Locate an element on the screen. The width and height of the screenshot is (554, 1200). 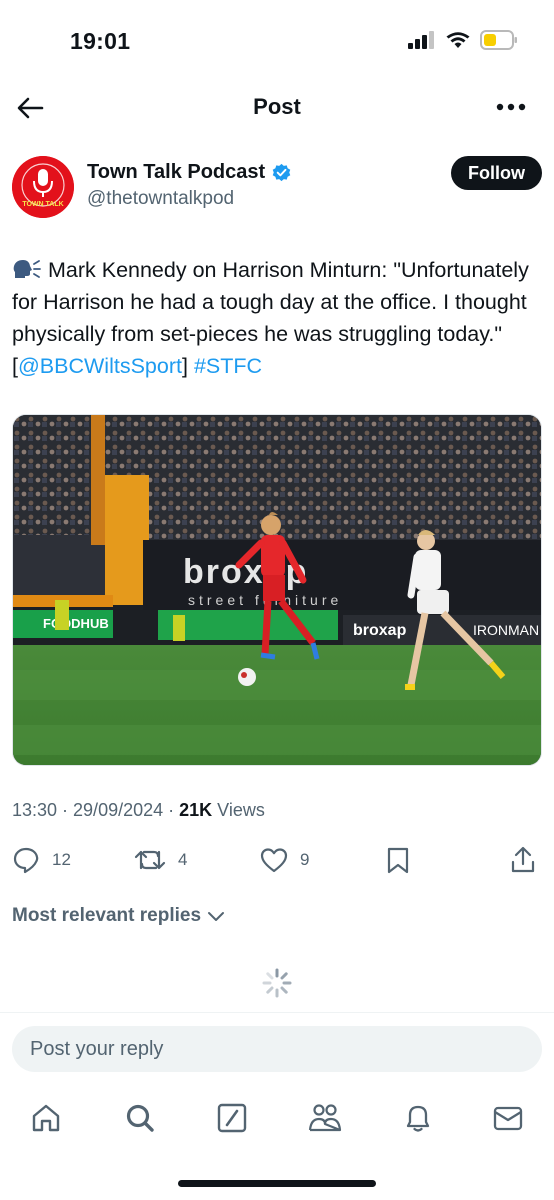
reply-count: 12 is located at coordinates (61, 859).